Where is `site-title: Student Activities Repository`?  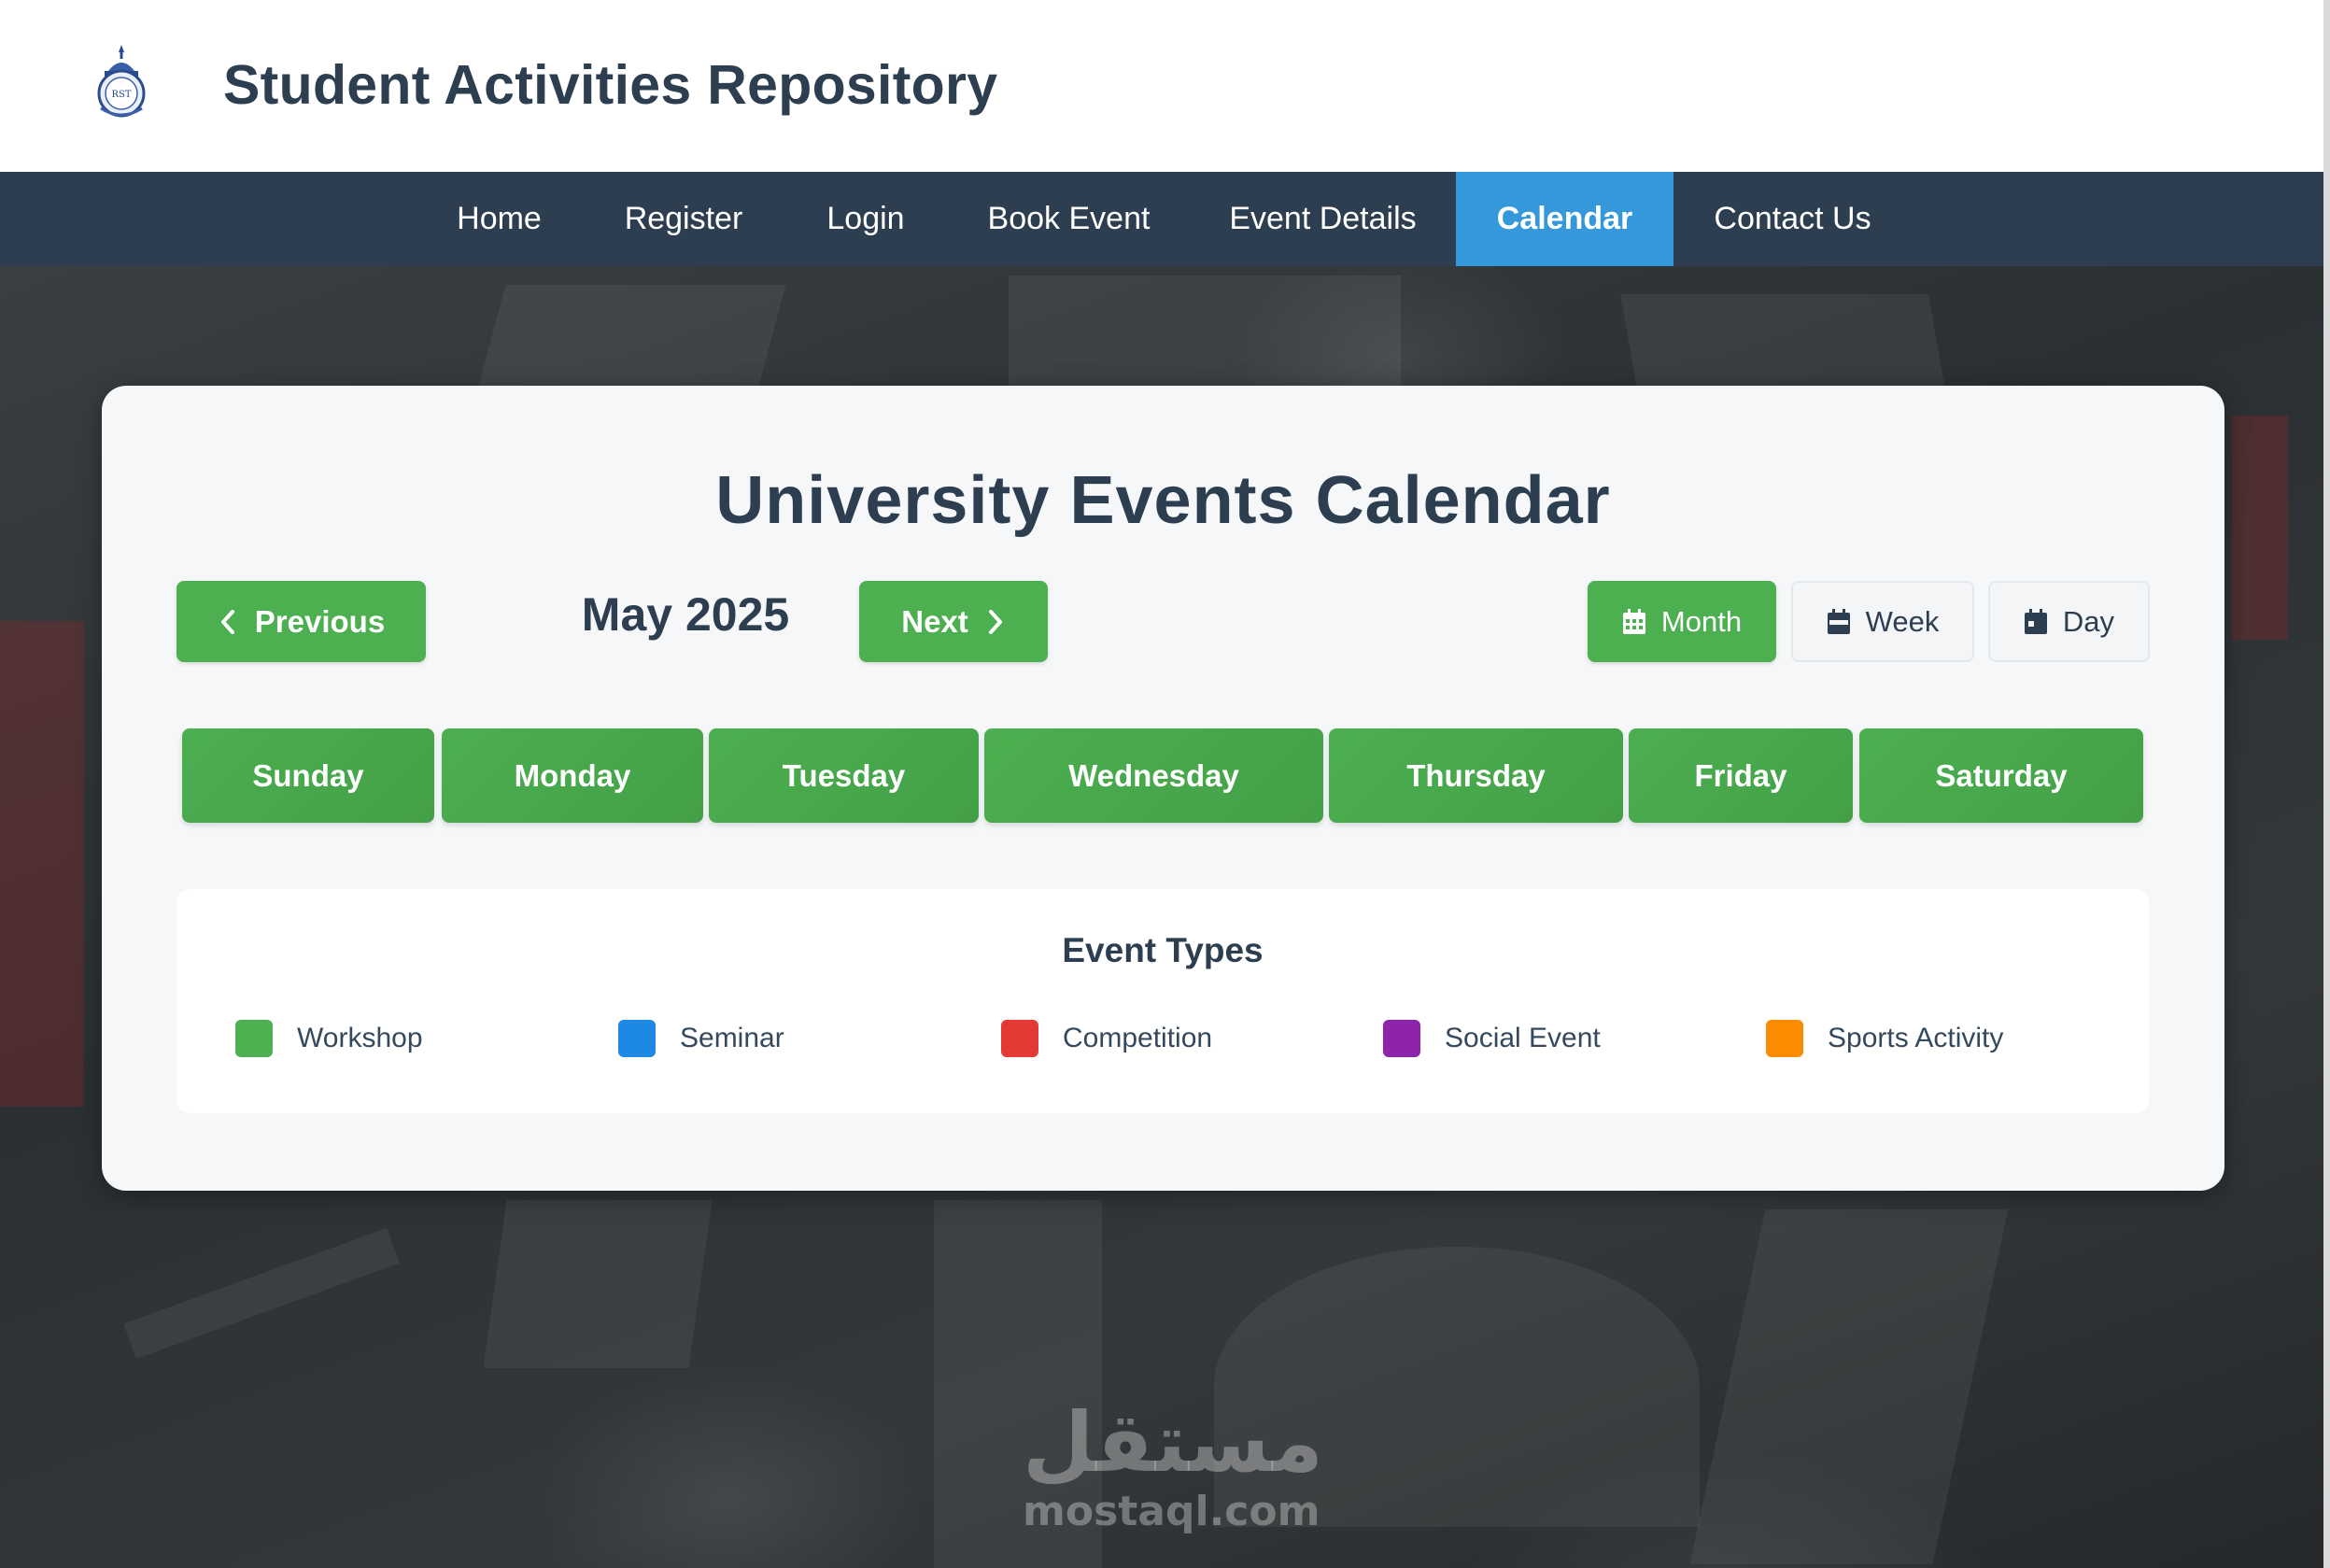 site-title: Student Activities Repository is located at coordinates (611, 85).